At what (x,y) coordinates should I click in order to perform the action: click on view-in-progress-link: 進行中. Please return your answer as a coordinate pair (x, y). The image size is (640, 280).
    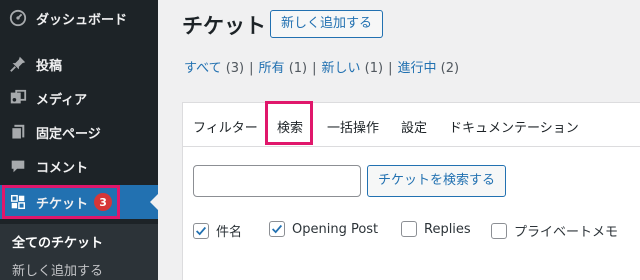
    Looking at the image, I should click on (416, 68).